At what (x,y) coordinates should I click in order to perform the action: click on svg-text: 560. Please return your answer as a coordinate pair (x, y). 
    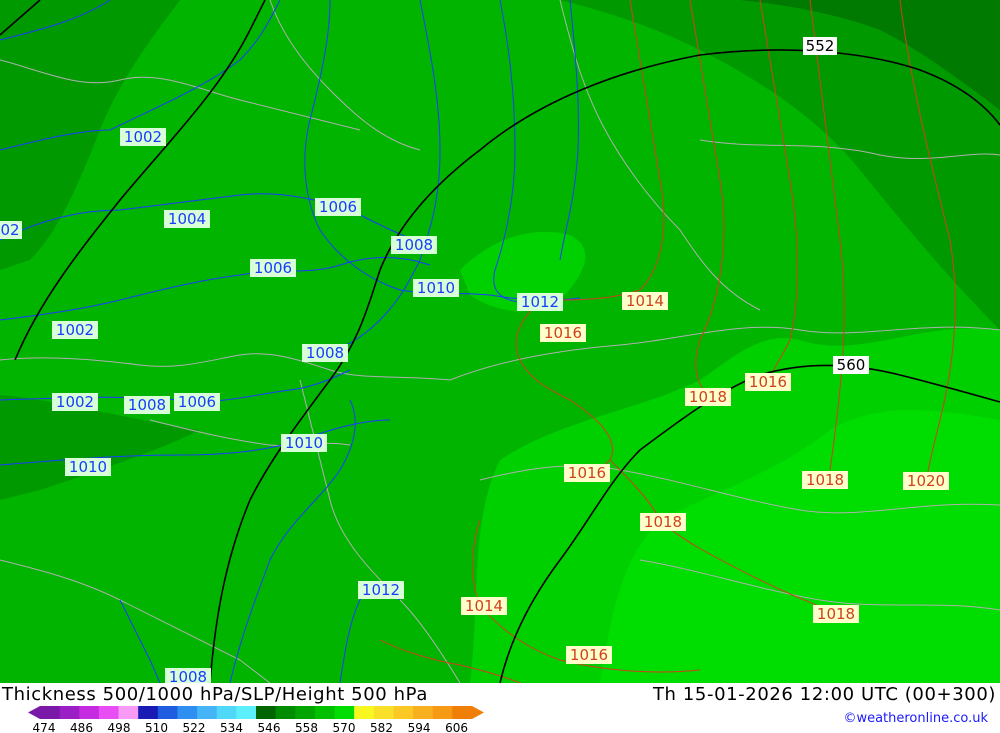
    Looking at the image, I should click on (851, 365).